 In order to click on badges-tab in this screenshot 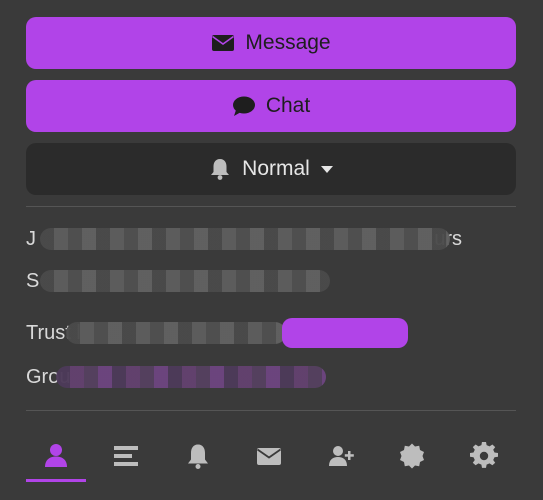, I will do `click(412, 456)`.